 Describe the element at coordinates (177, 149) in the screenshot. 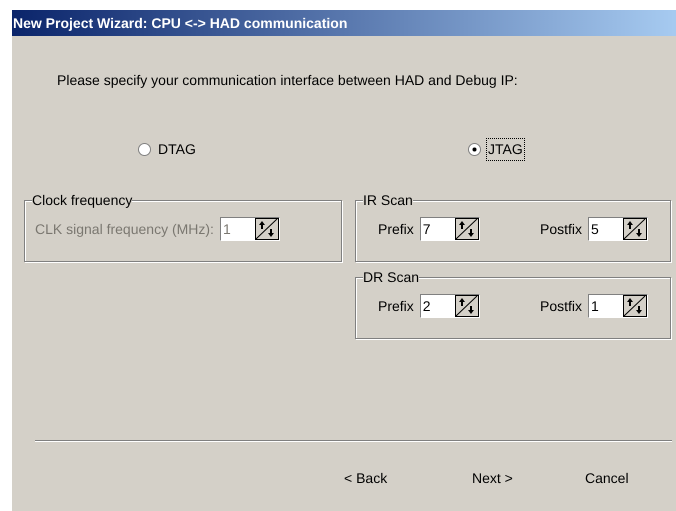

I see `radio-label: DTAG` at that location.